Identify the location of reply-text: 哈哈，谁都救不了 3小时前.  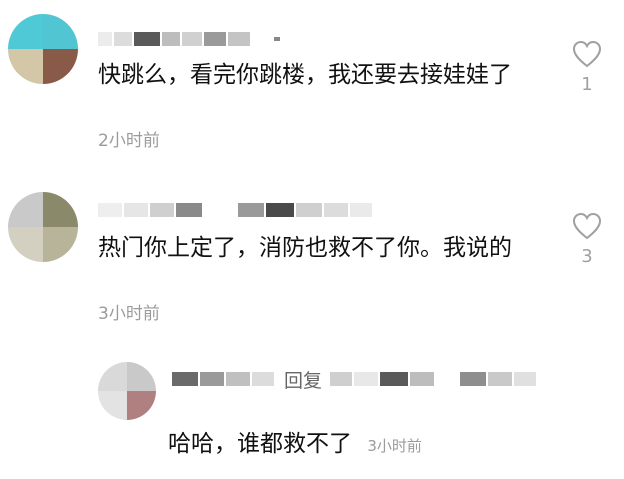
(378, 445).